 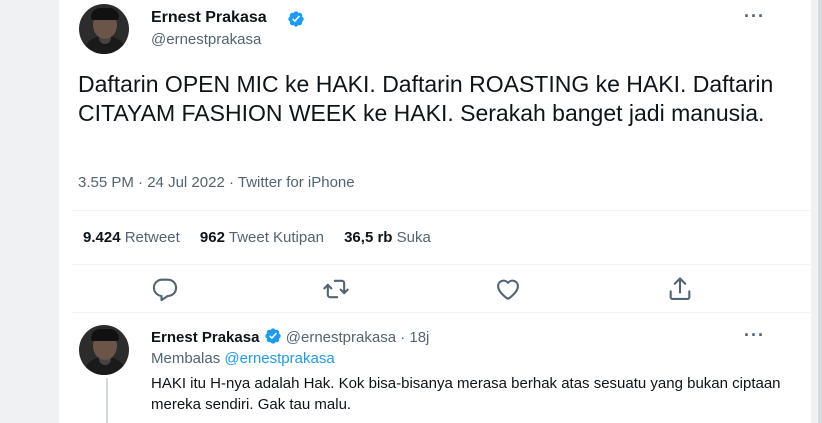 What do you see at coordinates (419, 337) in the screenshot?
I see `reply-age: 18j` at bounding box center [419, 337].